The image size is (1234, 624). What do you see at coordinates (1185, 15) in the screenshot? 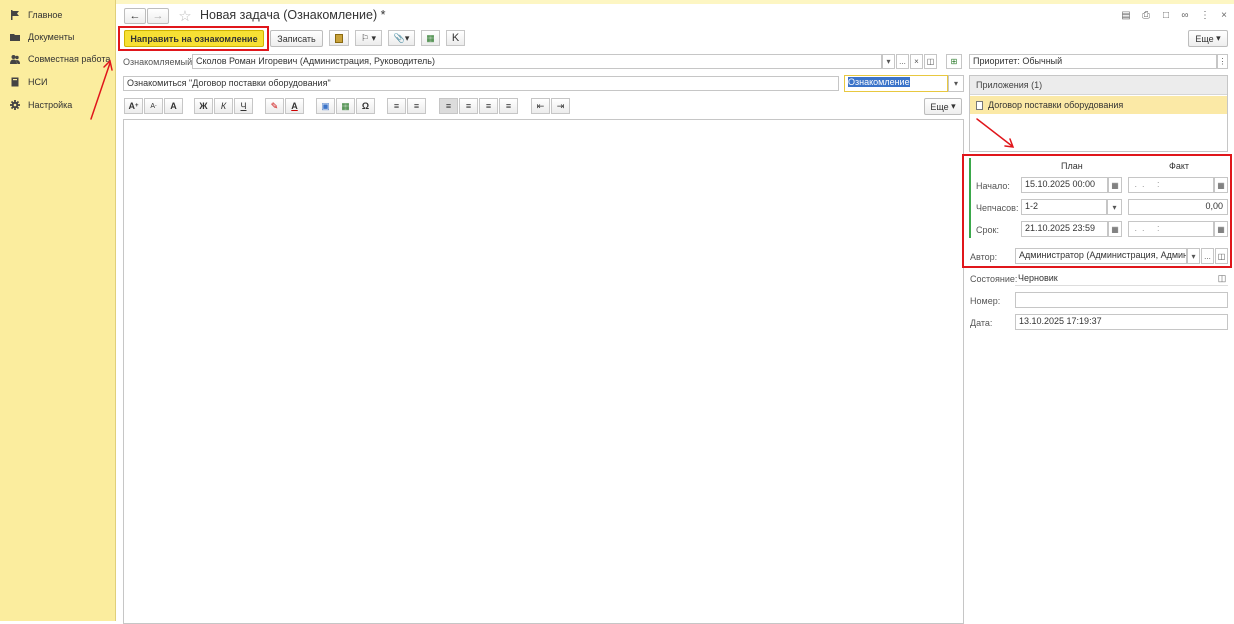
I see `link-icon: ∞` at bounding box center [1185, 15].